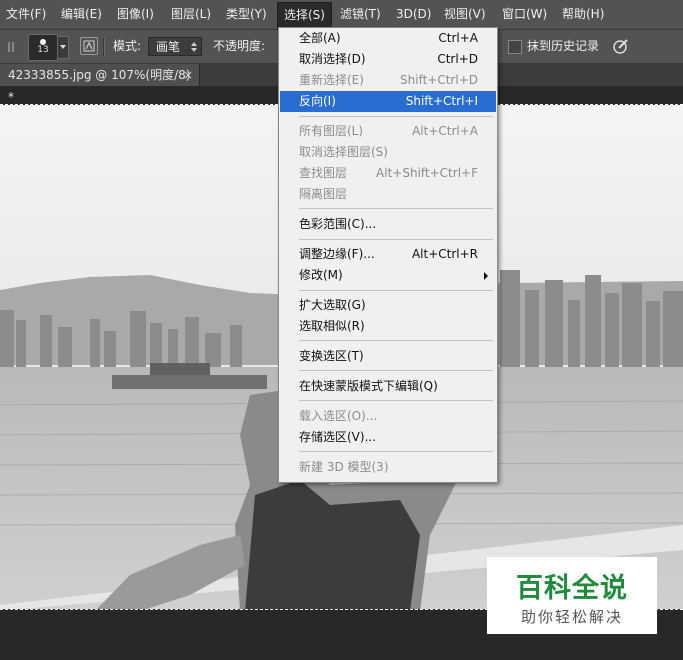  I want to click on close-tab-icon: ×, so click(188, 75).